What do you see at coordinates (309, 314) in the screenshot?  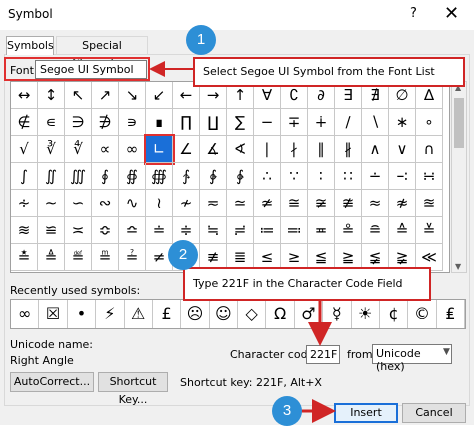 I see `recent-symbol-cell: ♂` at bounding box center [309, 314].